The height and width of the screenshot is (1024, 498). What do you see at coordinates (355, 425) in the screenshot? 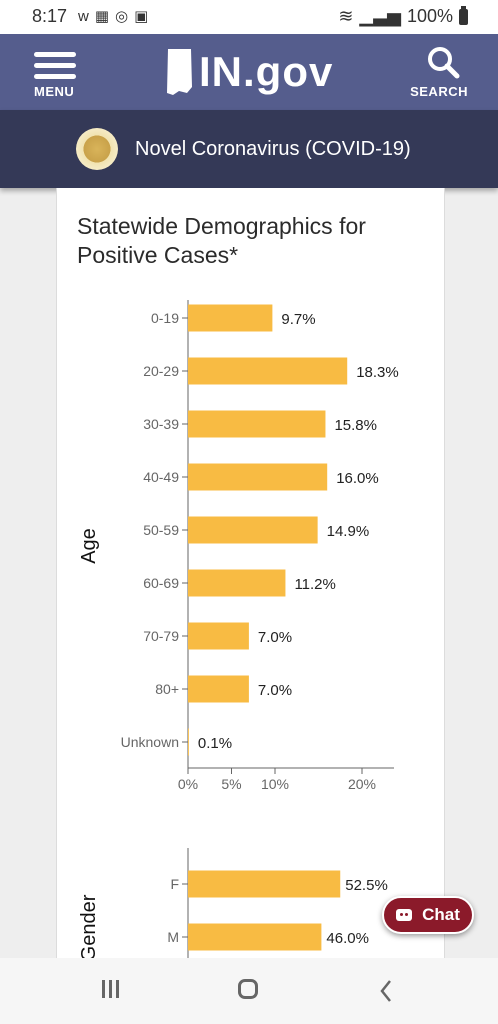
I see `age-value-label: 15.8%` at bounding box center [355, 425].